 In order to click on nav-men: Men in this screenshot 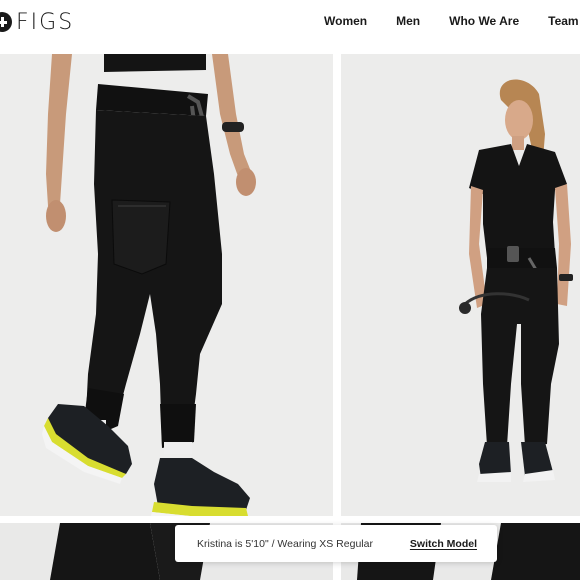, I will do `click(408, 21)`.